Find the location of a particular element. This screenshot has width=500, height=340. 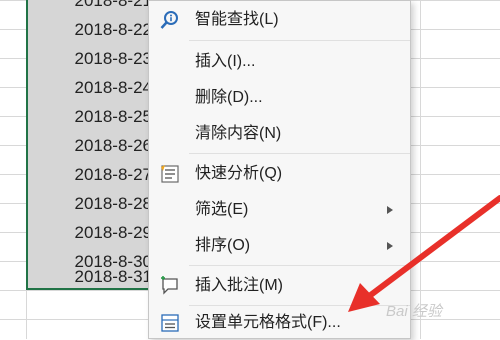

red-annotation-arrow is located at coordinates (424, 253).